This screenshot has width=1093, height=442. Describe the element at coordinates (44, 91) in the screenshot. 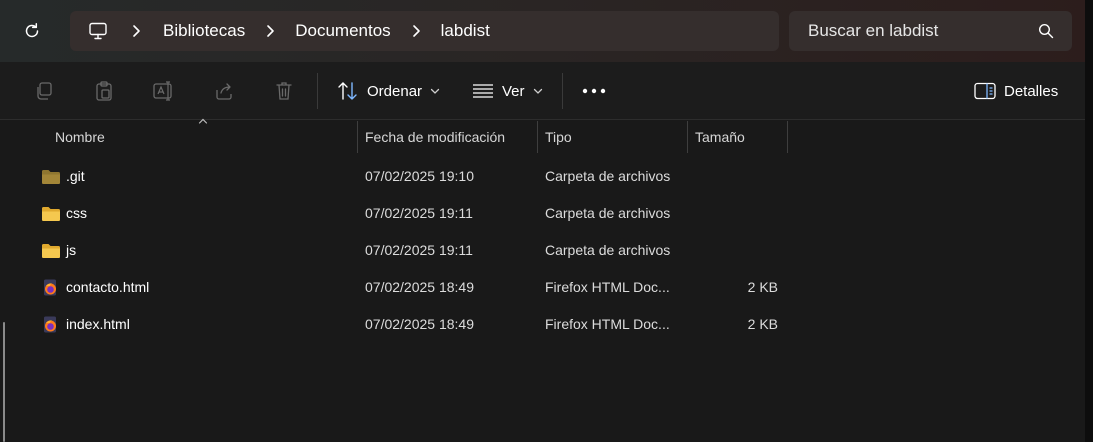

I see `copy-icon` at that location.